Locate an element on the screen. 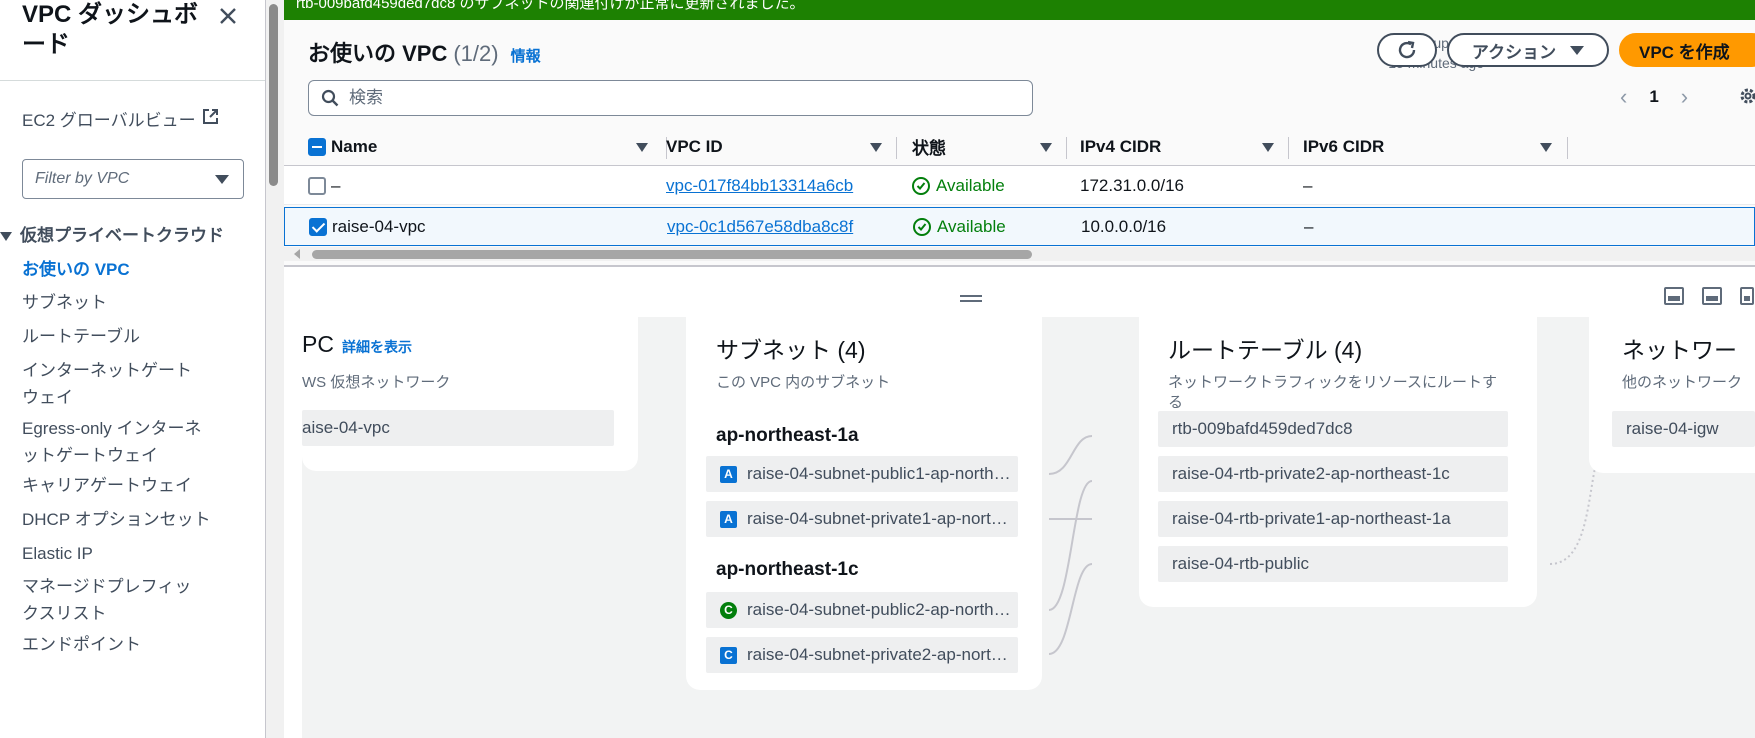 Image resolution: width=1755 pixels, height=738 pixels. sidebar-divider is located at coordinates (132, 80).